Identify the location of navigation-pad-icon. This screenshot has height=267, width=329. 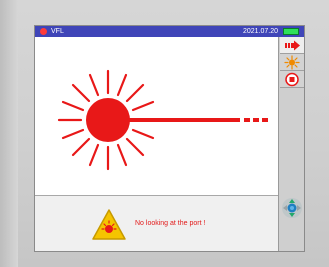
(292, 208).